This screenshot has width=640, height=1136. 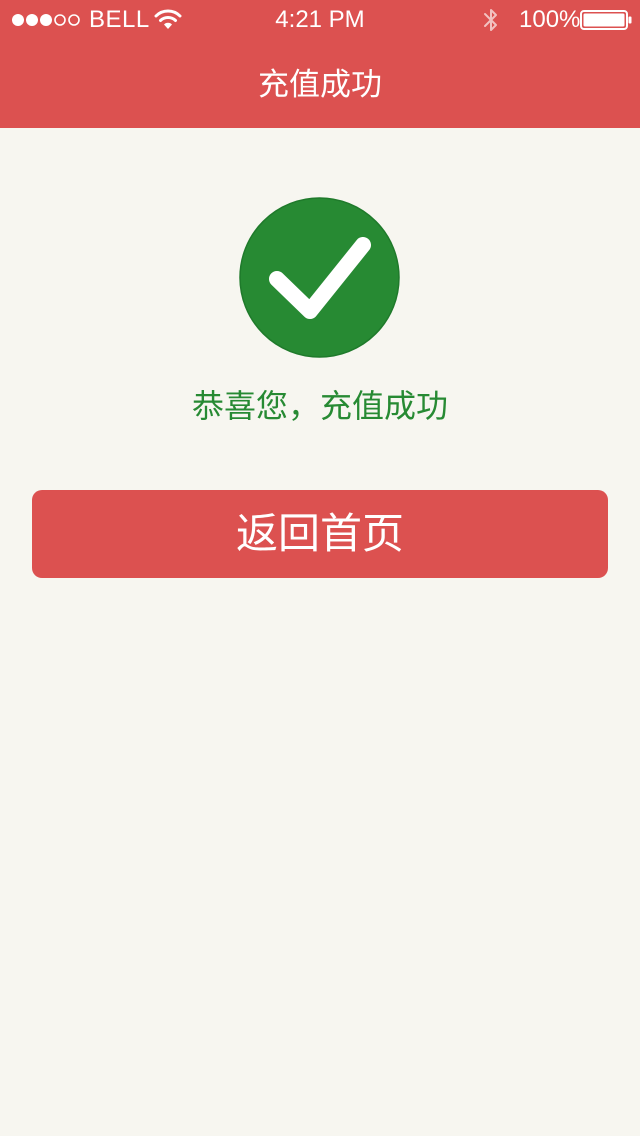 I want to click on status-bar: BELL 4:21 PM 100%, so click(x=320, y=20).